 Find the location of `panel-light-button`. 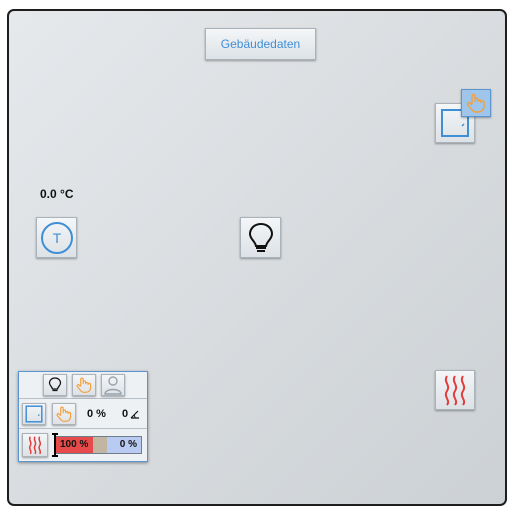

panel-light-button is located at coordinates (55, 385).